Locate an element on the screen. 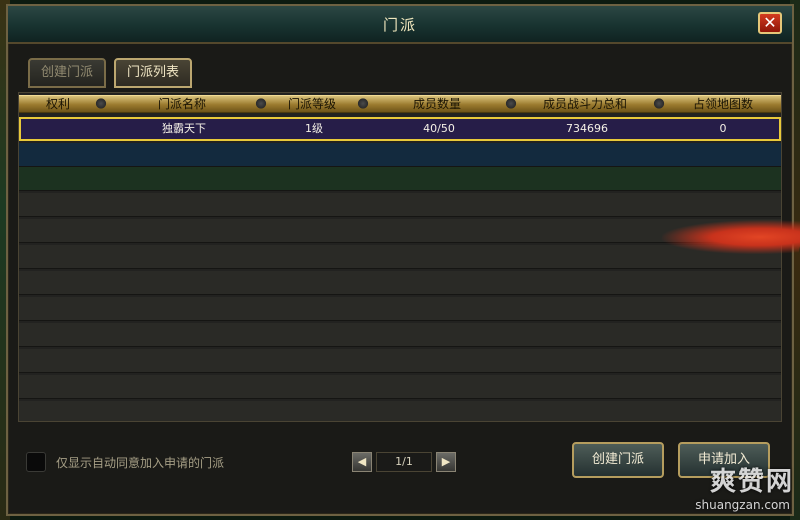  column-header-rights: 权利 is located at coordinates (58, 104).